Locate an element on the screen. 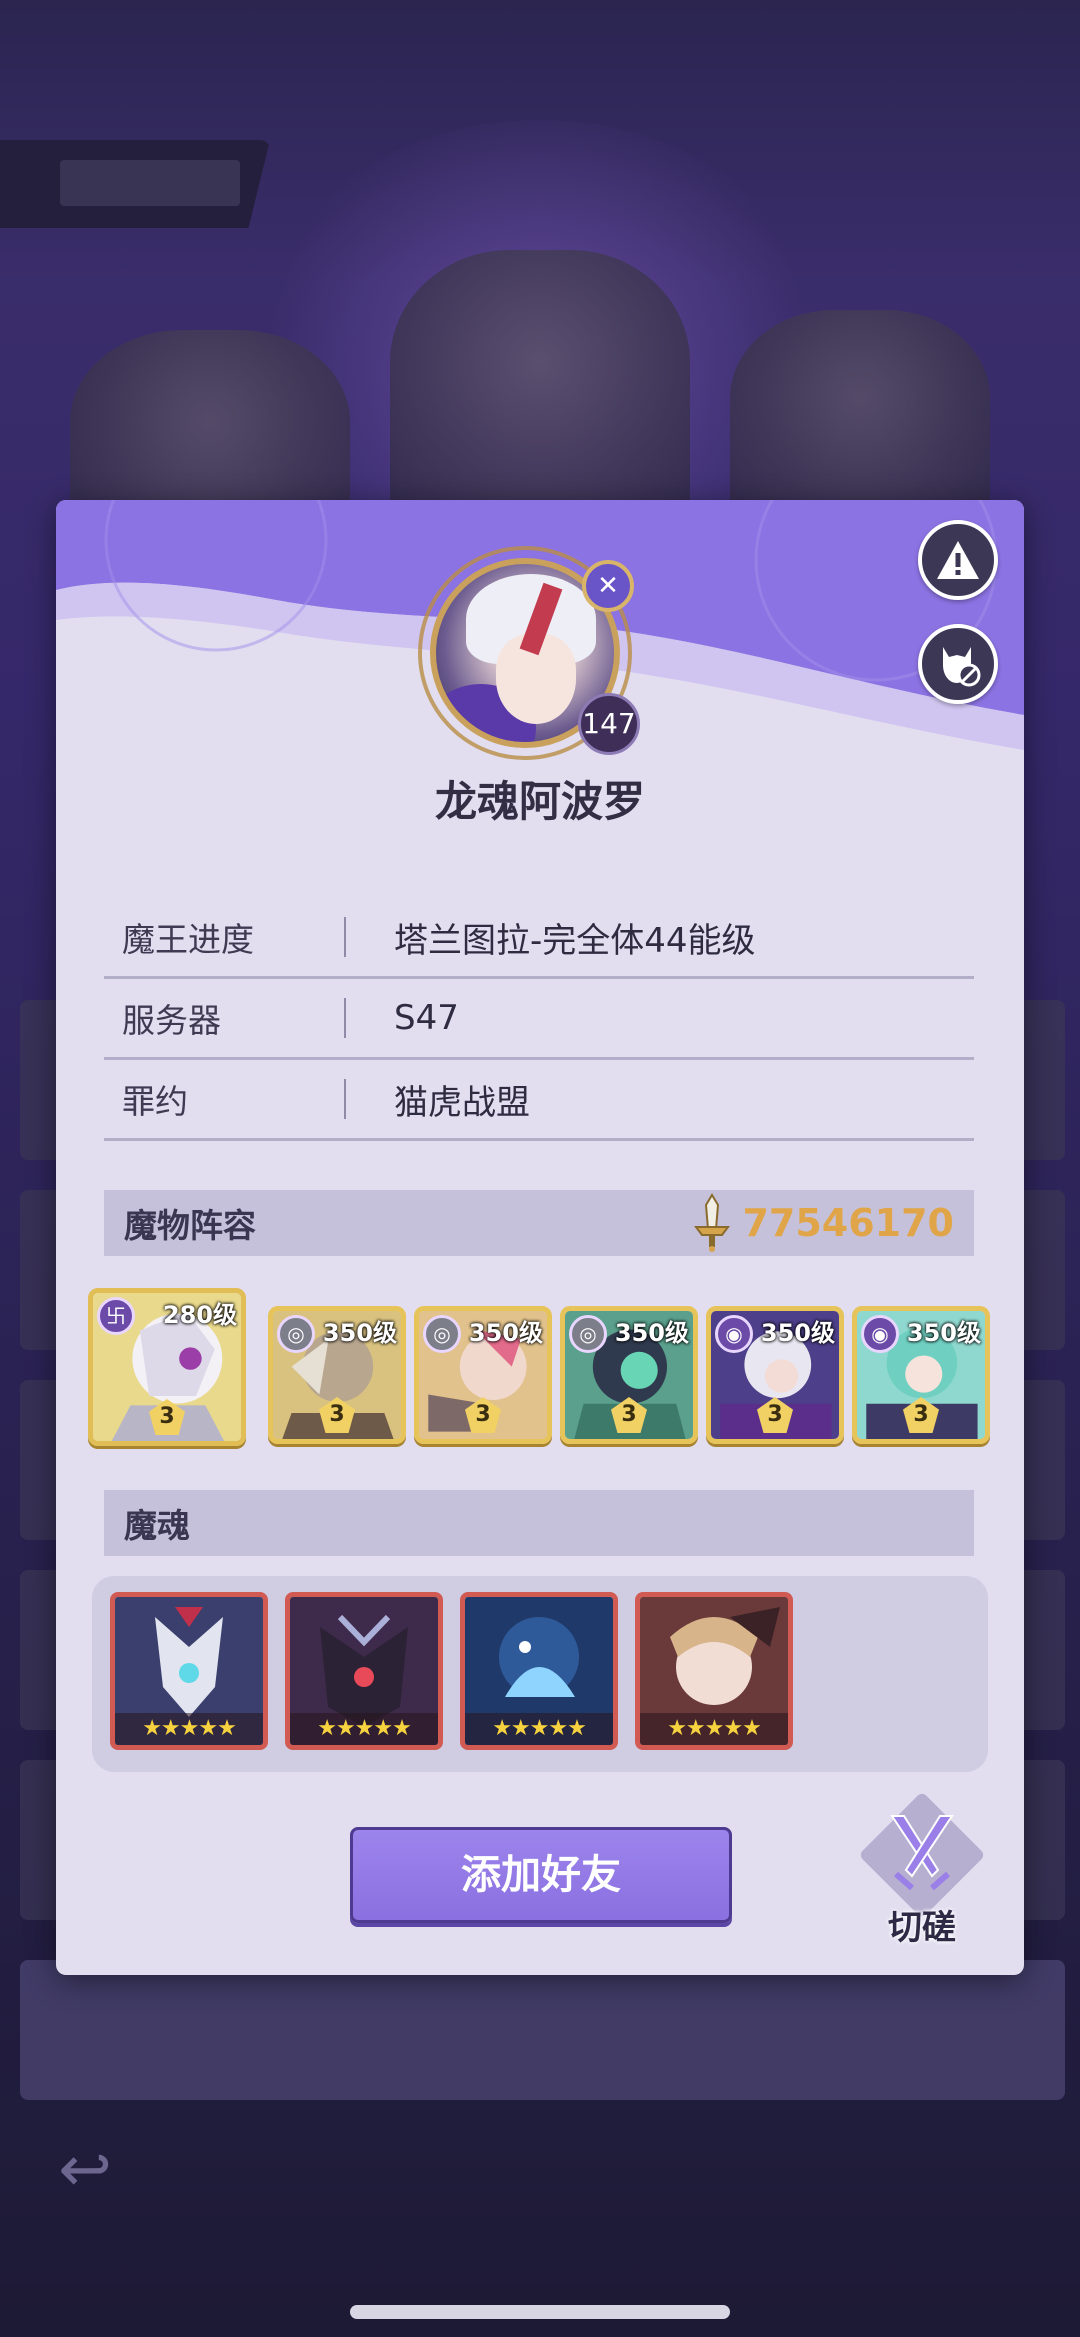 The image size is (1080, 2337). combat-power: 77546170 is located at coordinates (823, 1223).